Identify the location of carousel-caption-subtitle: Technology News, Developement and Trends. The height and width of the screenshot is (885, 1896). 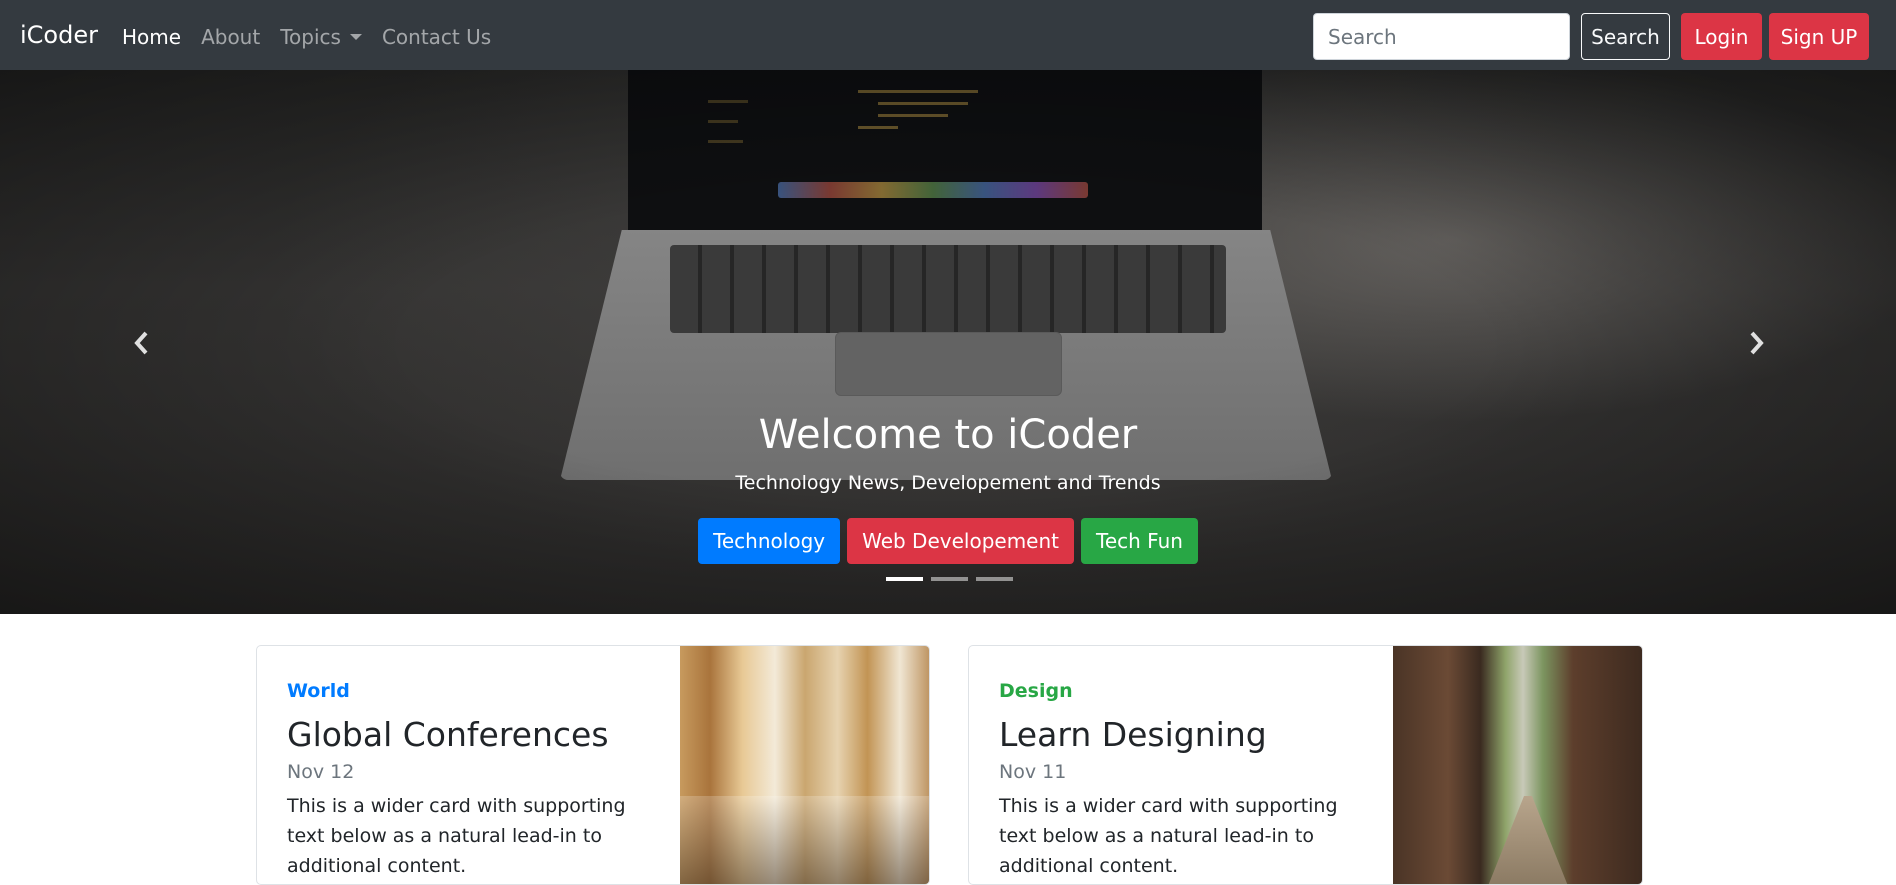
(948, 483).